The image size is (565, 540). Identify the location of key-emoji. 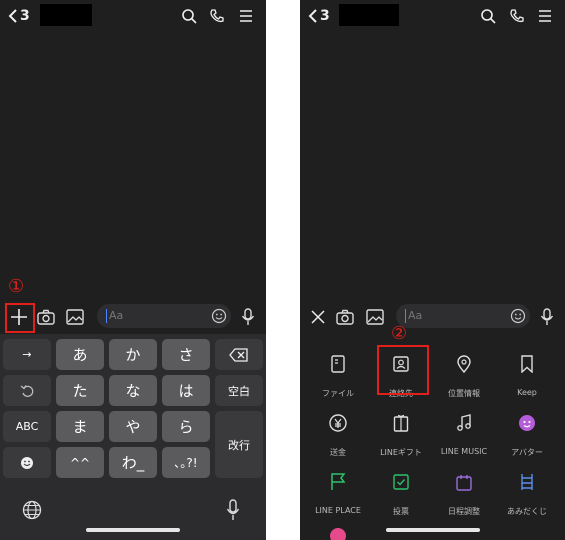
(27, 462).